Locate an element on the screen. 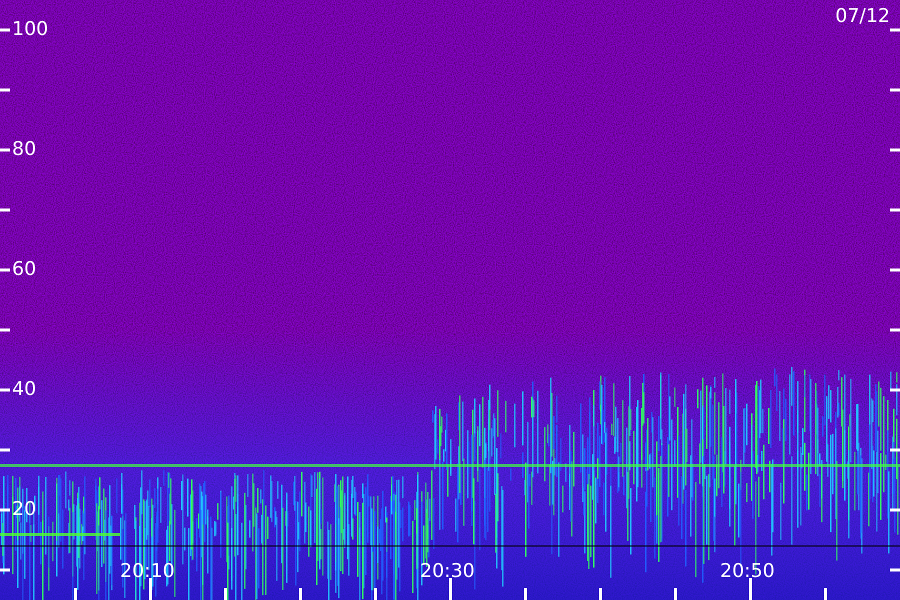 Image resolution: width=900 pixels, height=600 pixels. axis-label: 20:50 is located at coordinates (747, 571).